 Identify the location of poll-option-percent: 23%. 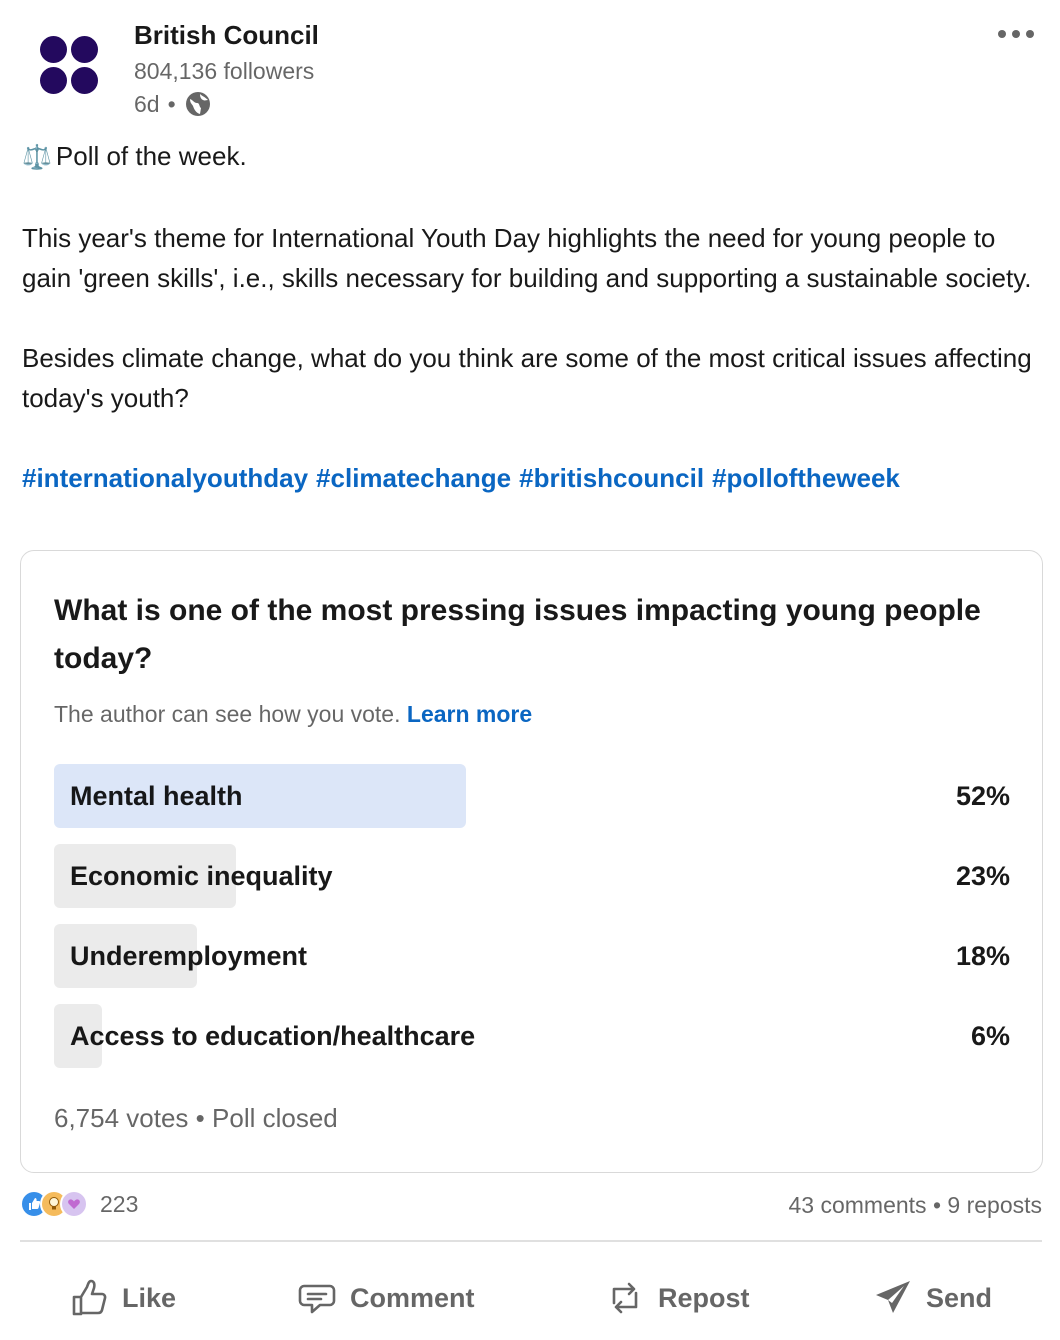
(982, 876).